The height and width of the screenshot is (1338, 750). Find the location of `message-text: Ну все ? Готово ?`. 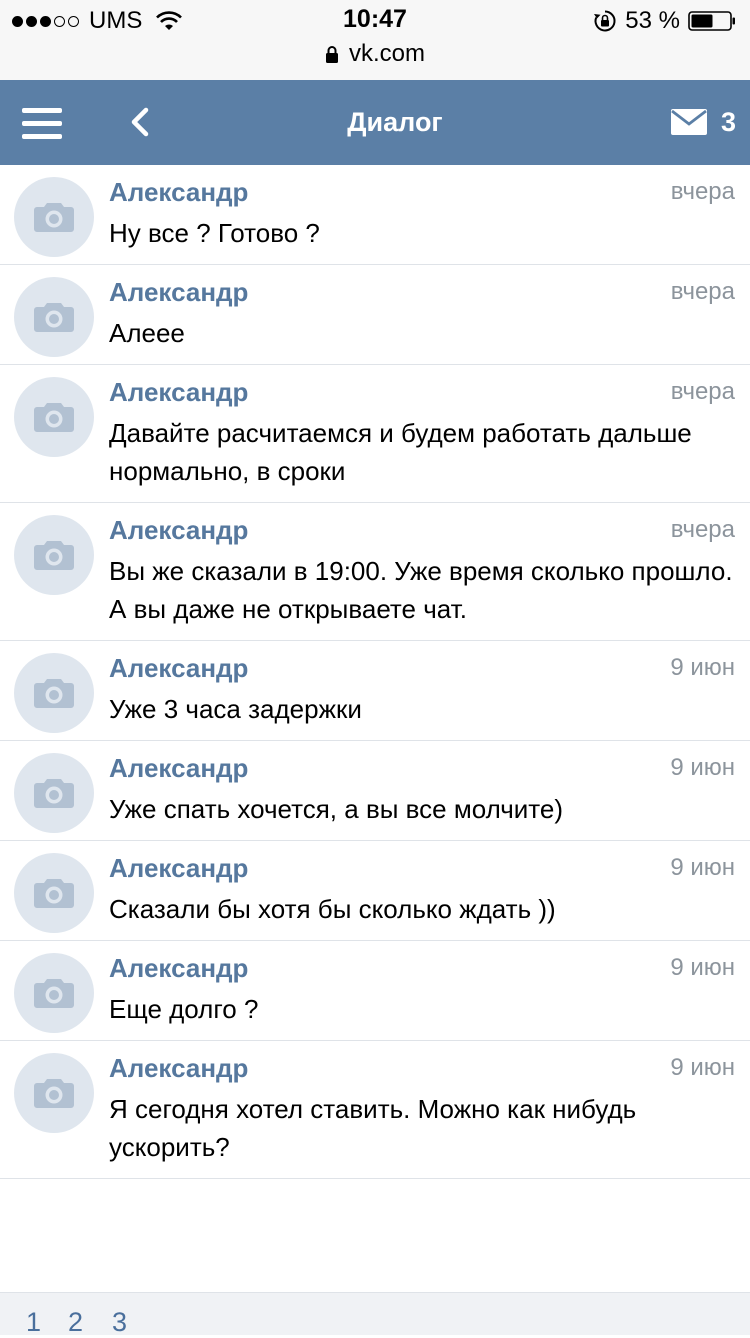

message-text: Ну все ? Готово ? is located at coordinates (214, 233).